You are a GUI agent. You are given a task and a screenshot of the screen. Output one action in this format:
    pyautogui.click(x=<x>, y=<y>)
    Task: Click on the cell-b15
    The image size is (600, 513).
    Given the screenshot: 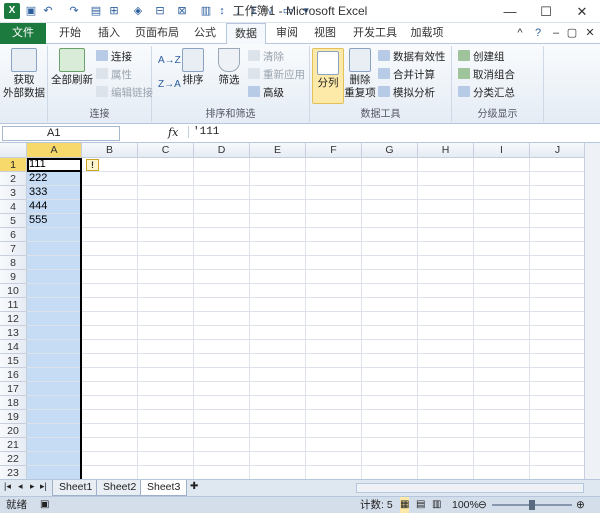 What is the action you would take?
    pyautogui.click(x=110, y=361)
    